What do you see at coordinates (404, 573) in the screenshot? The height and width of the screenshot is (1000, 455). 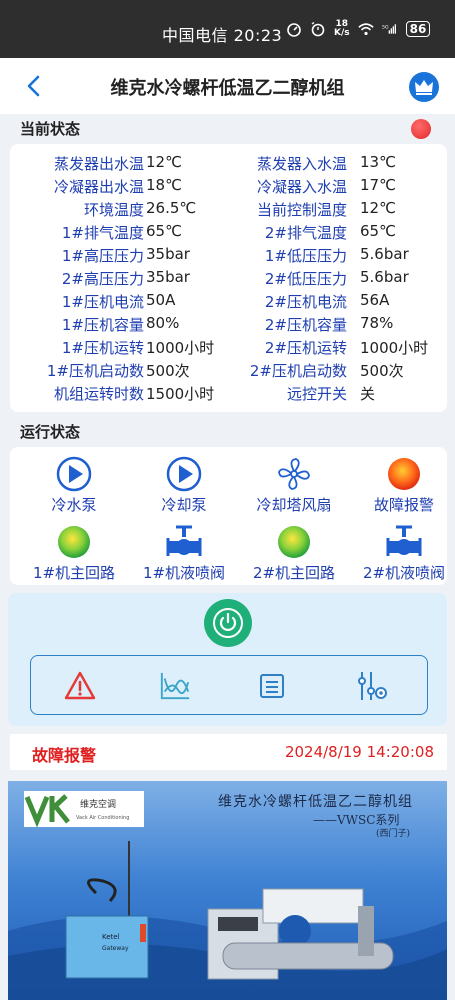 I see `run-status-label: 2#机液喷阀` at bounding box center [404, 573].